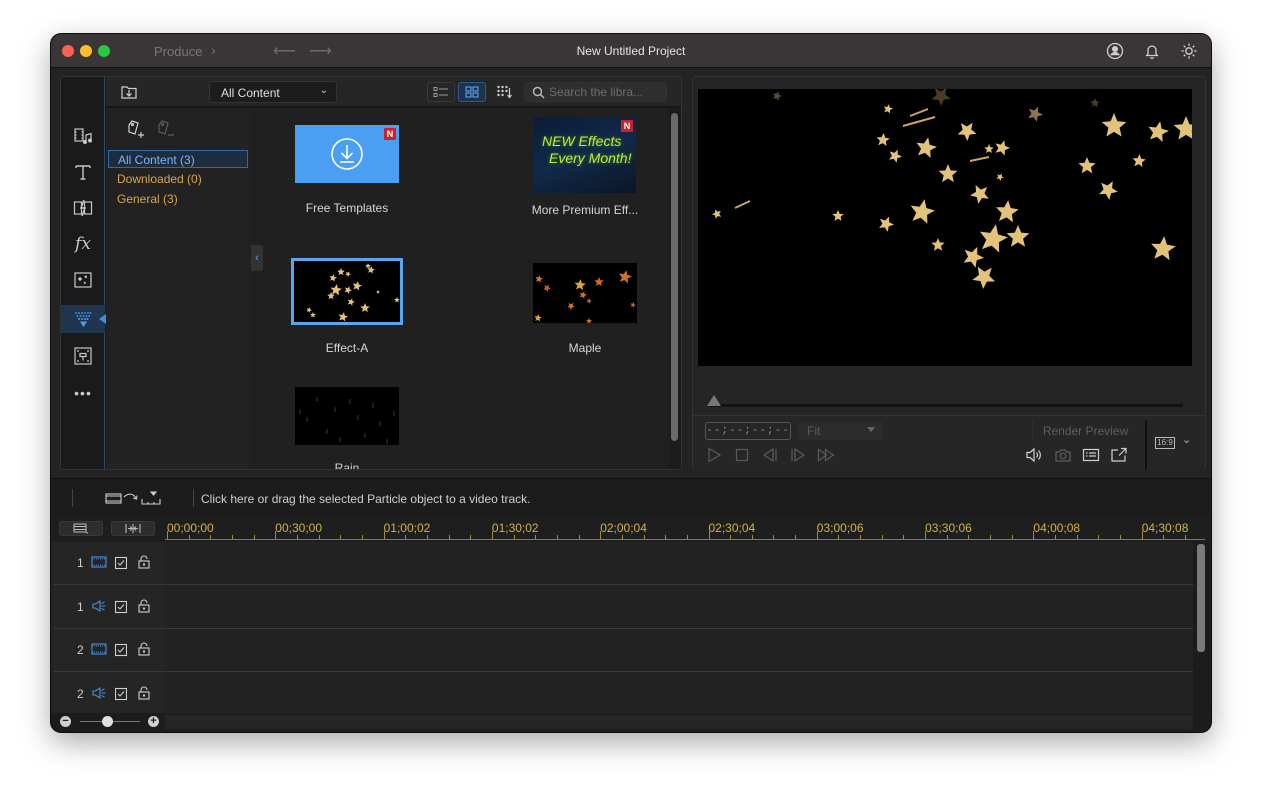  I want to click on previous-frame-icon, so click(770, 455).